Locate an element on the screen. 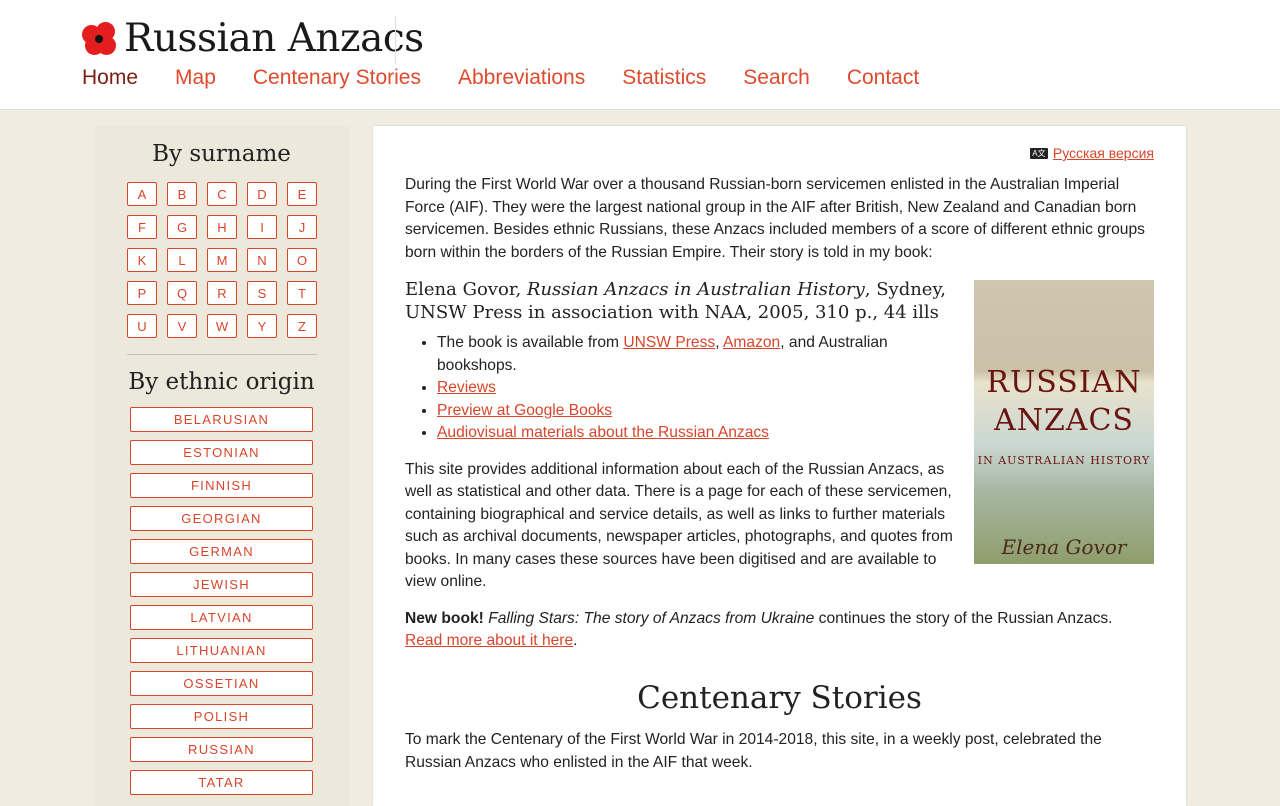 This screenshot has width=1280, height=806. letter-b-button: B is located at coordinates (182, 194).